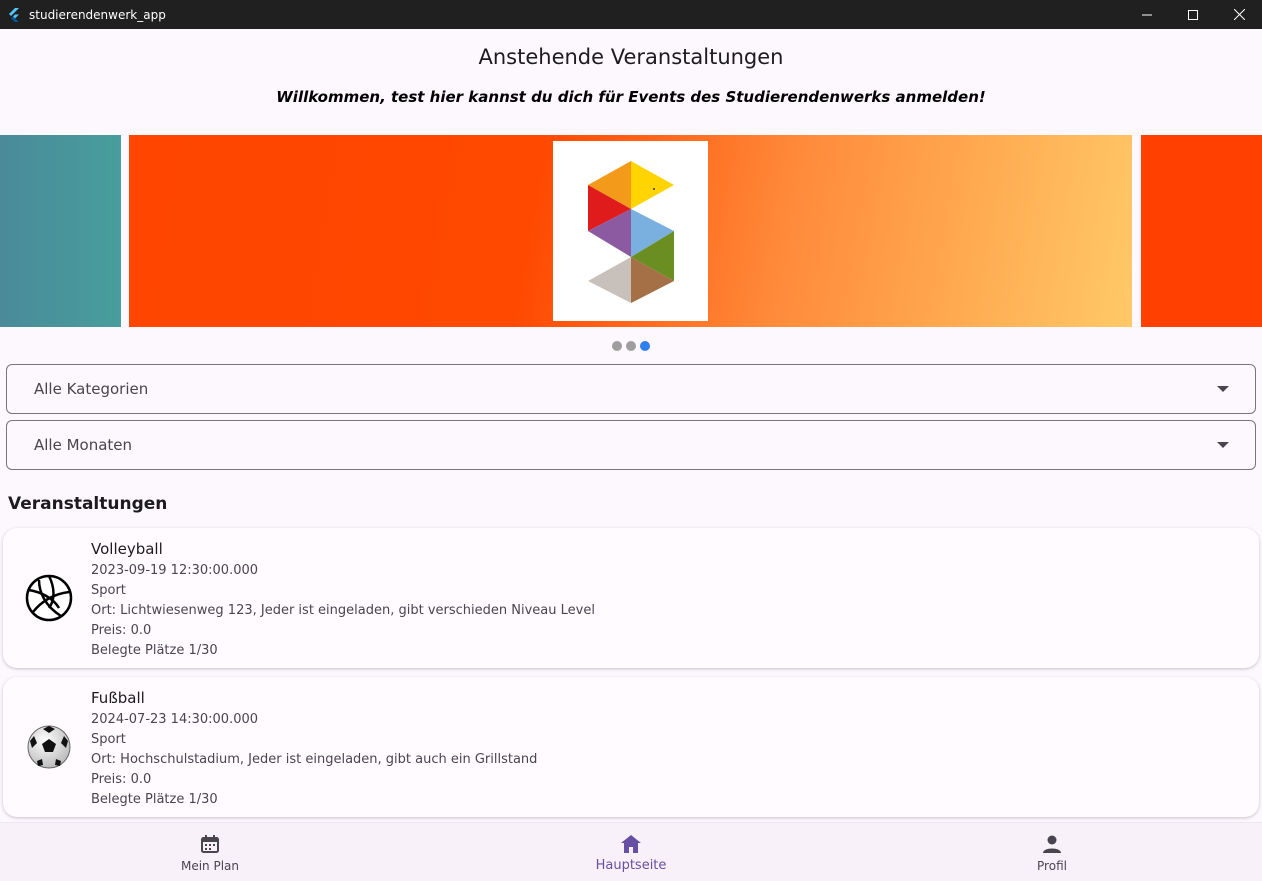 Image resolution: width=1262 pixels, height=881 pixels. What do you see at coordinates (645, 346) in the screenshot?
I see `carousel-dot-active` at bounding box center [645, 346].